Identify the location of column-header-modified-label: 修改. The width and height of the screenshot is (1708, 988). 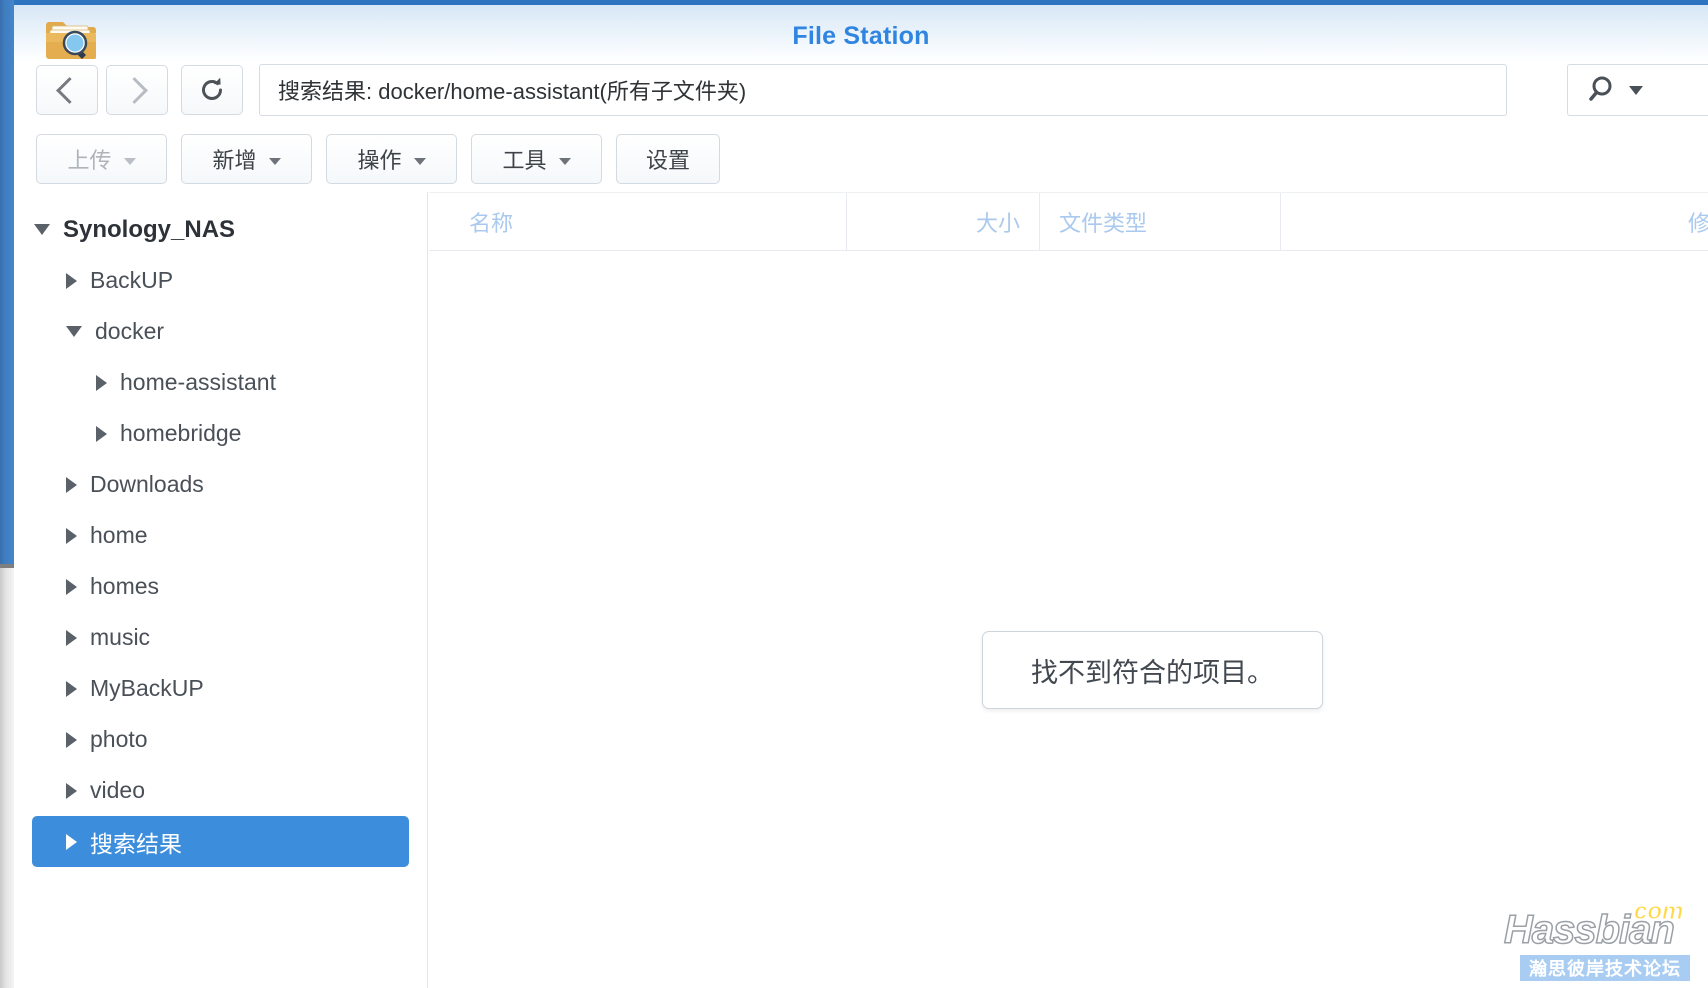
(1697, 223).